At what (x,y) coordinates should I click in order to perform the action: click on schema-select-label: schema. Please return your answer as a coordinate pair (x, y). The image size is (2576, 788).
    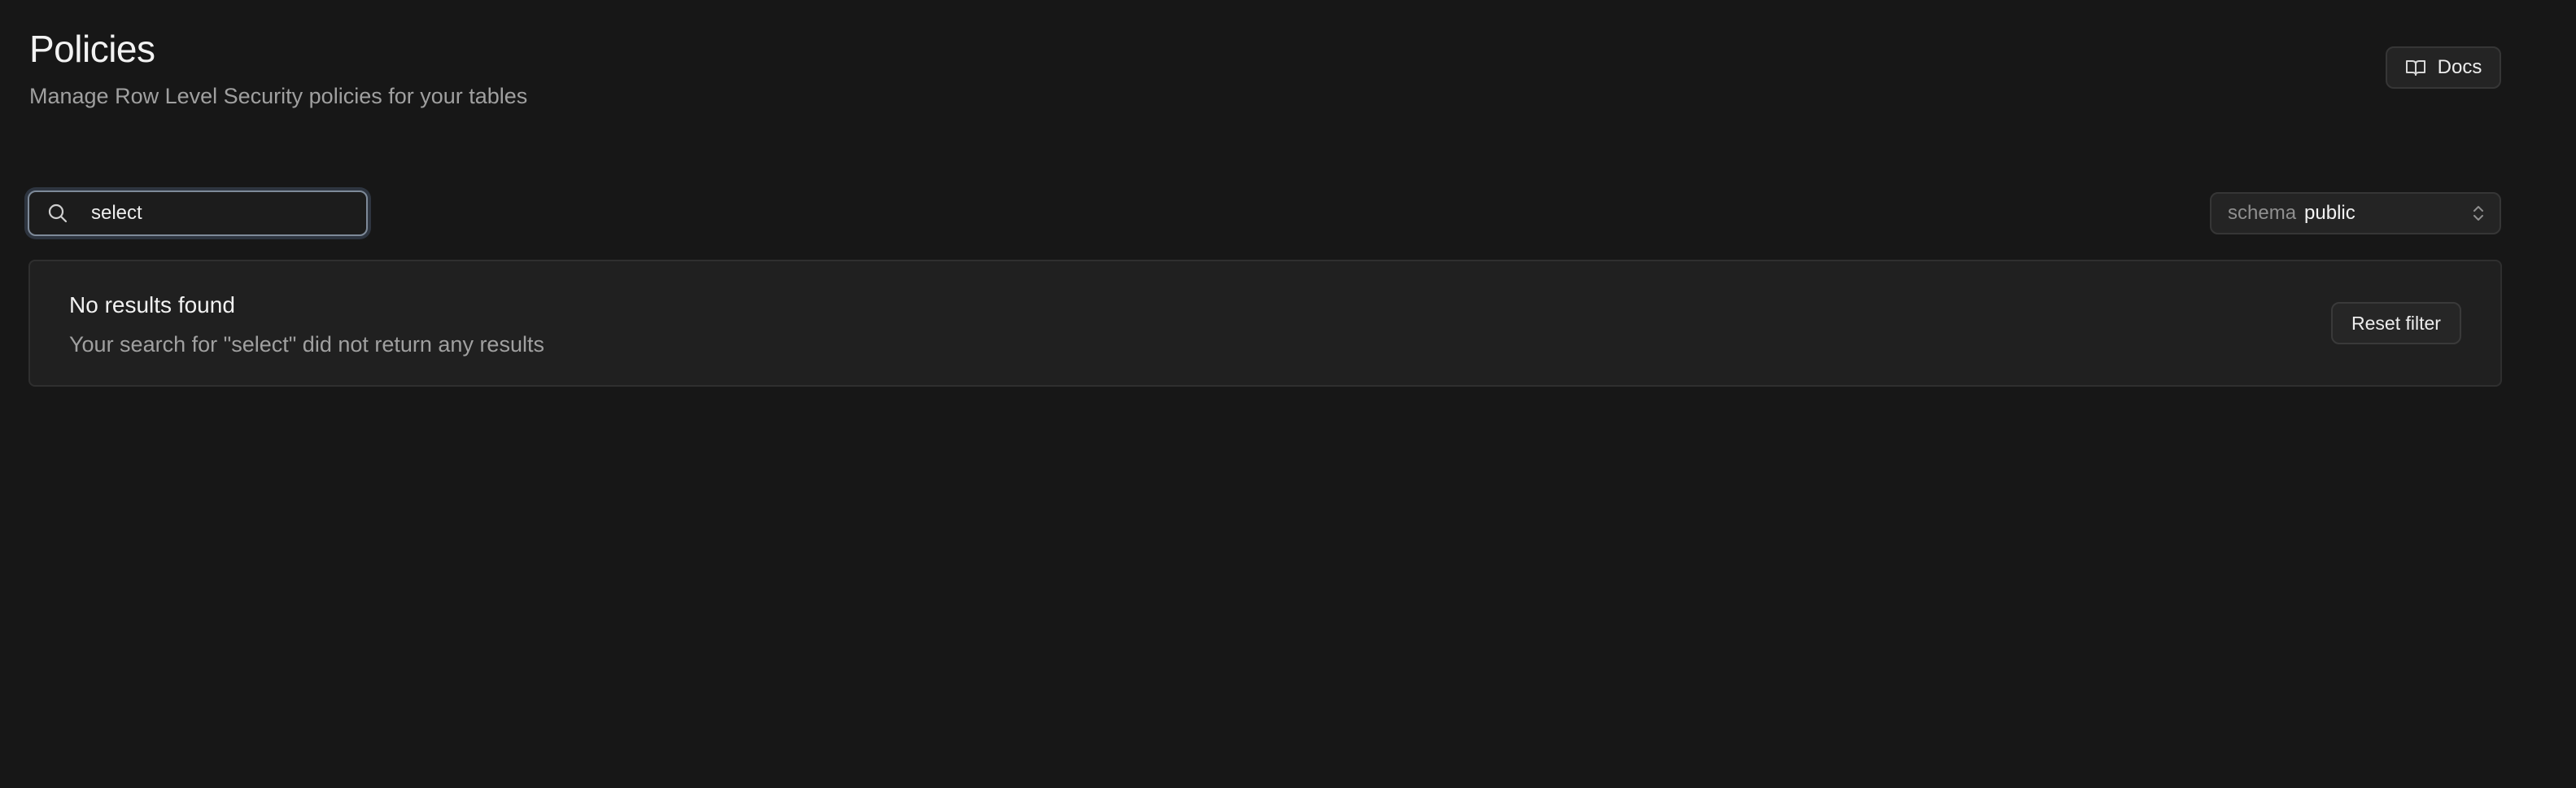
    Looking at the image, I should click on (2262, 213).